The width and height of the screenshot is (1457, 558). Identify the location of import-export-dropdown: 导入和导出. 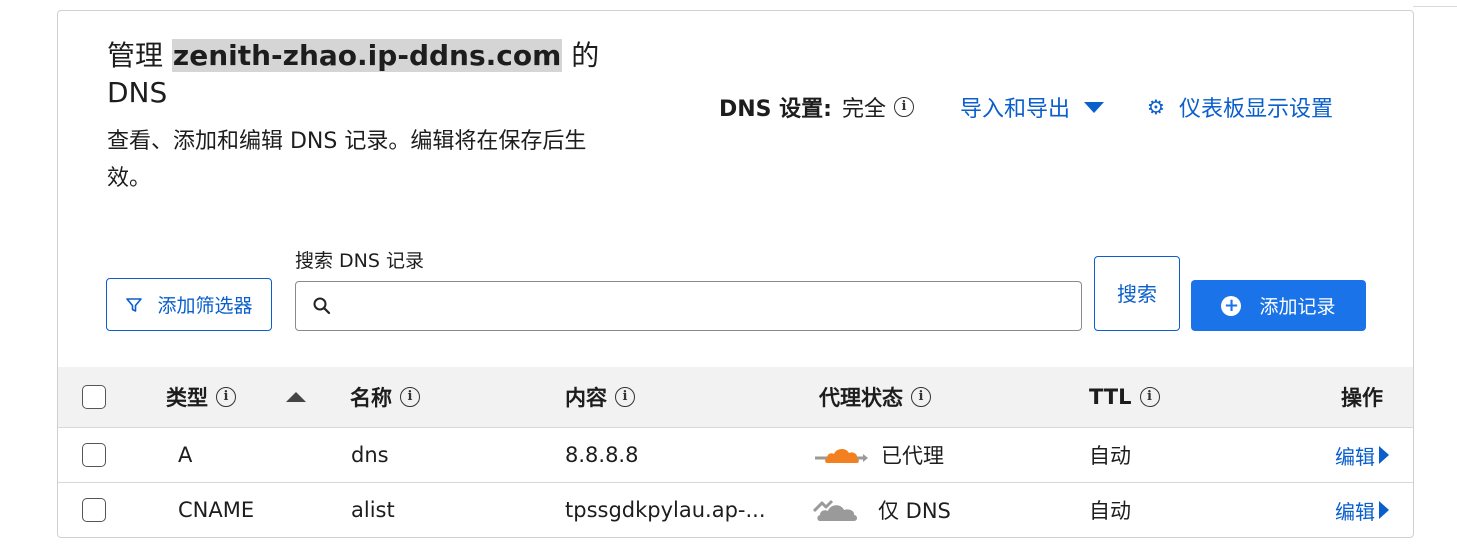
(1032, 107).